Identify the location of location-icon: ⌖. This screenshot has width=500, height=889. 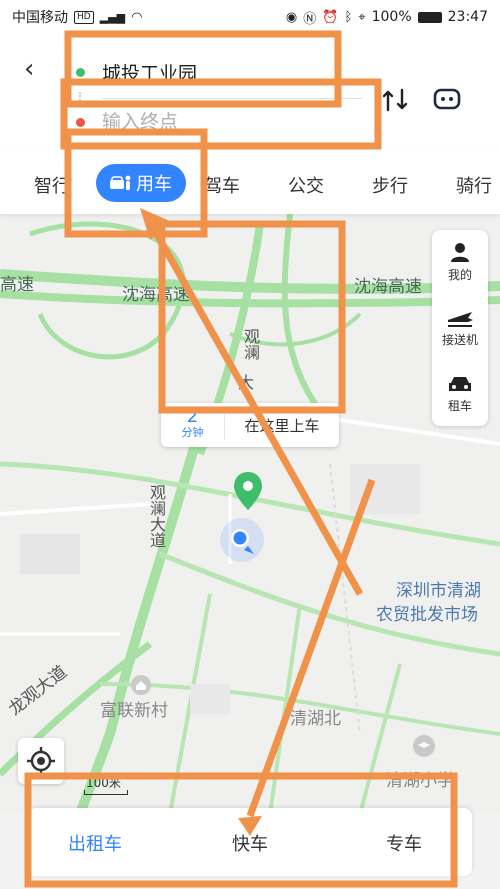
(362, 17).